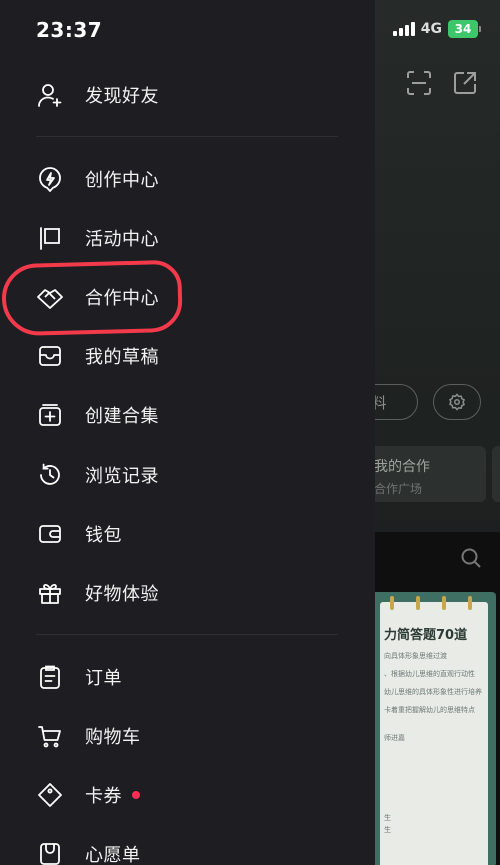 The height and width of the screenshot is (865, 500). I want to click on profile-top-actions, so click(442, 83).